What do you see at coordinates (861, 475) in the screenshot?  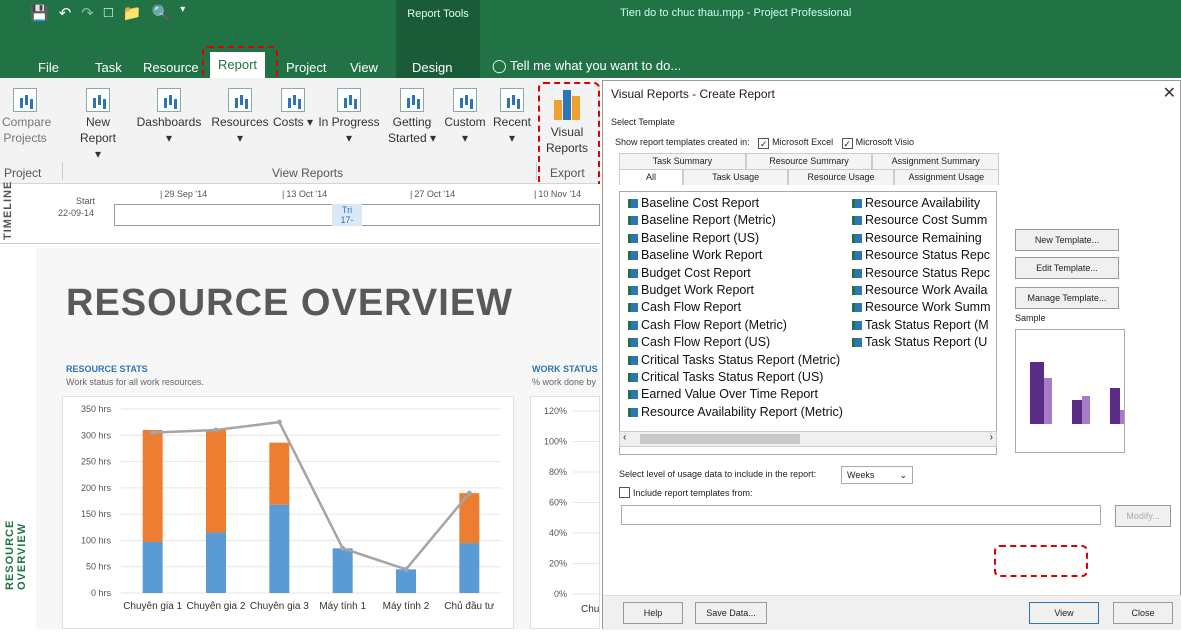 I see `usage-level-value: Weeks` at bounding box center [861, 475].